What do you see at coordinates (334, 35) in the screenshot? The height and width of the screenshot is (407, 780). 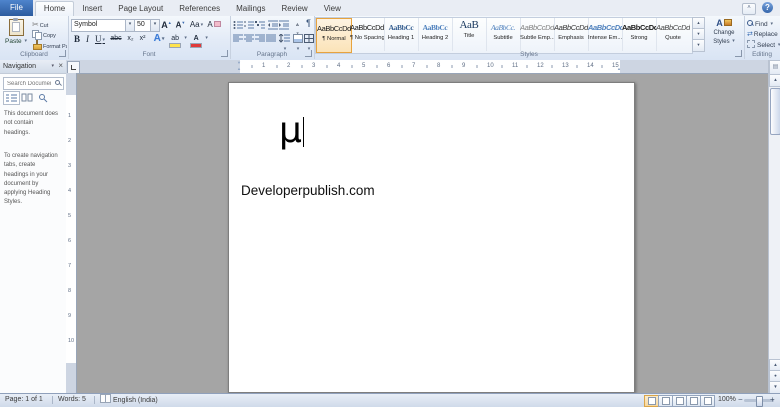 I see `style-normal: AaBbCcDd ¶ Normal` at bounding box center [334, 35].